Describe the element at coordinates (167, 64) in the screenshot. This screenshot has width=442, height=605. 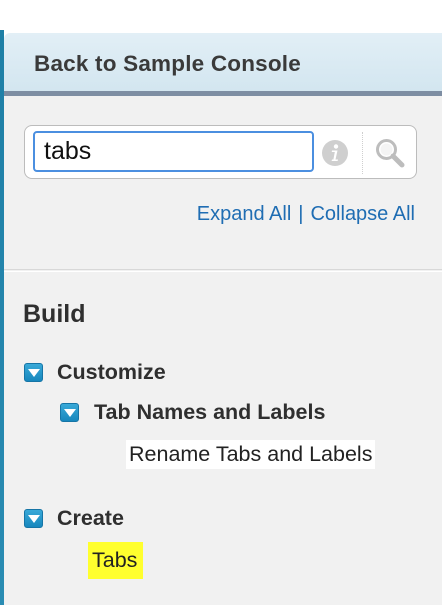
I see `back-to-console-link: Back to Sample Console` at that location.